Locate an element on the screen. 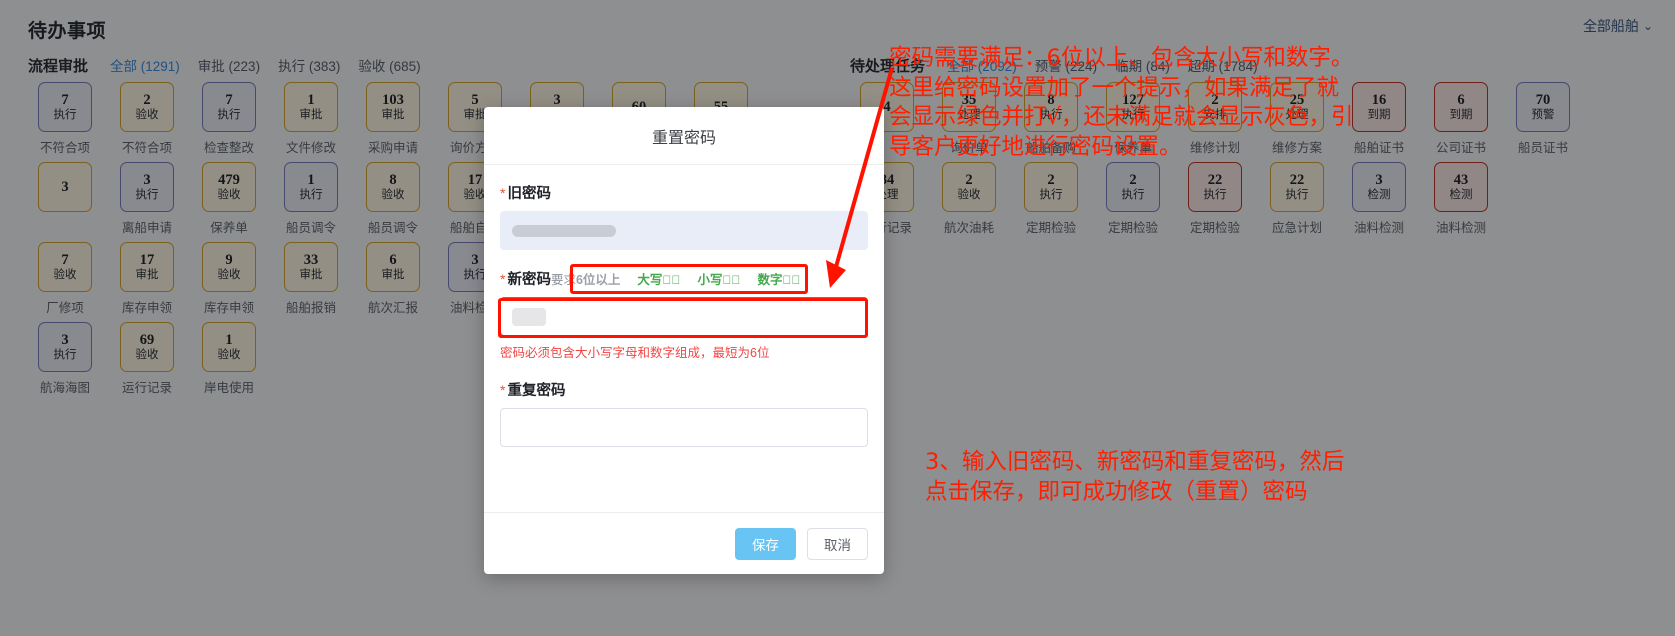 The height and width of the screenshot is (636, 1675). dialog-footer: 保存 取消 is located at coordinates (684, 543).